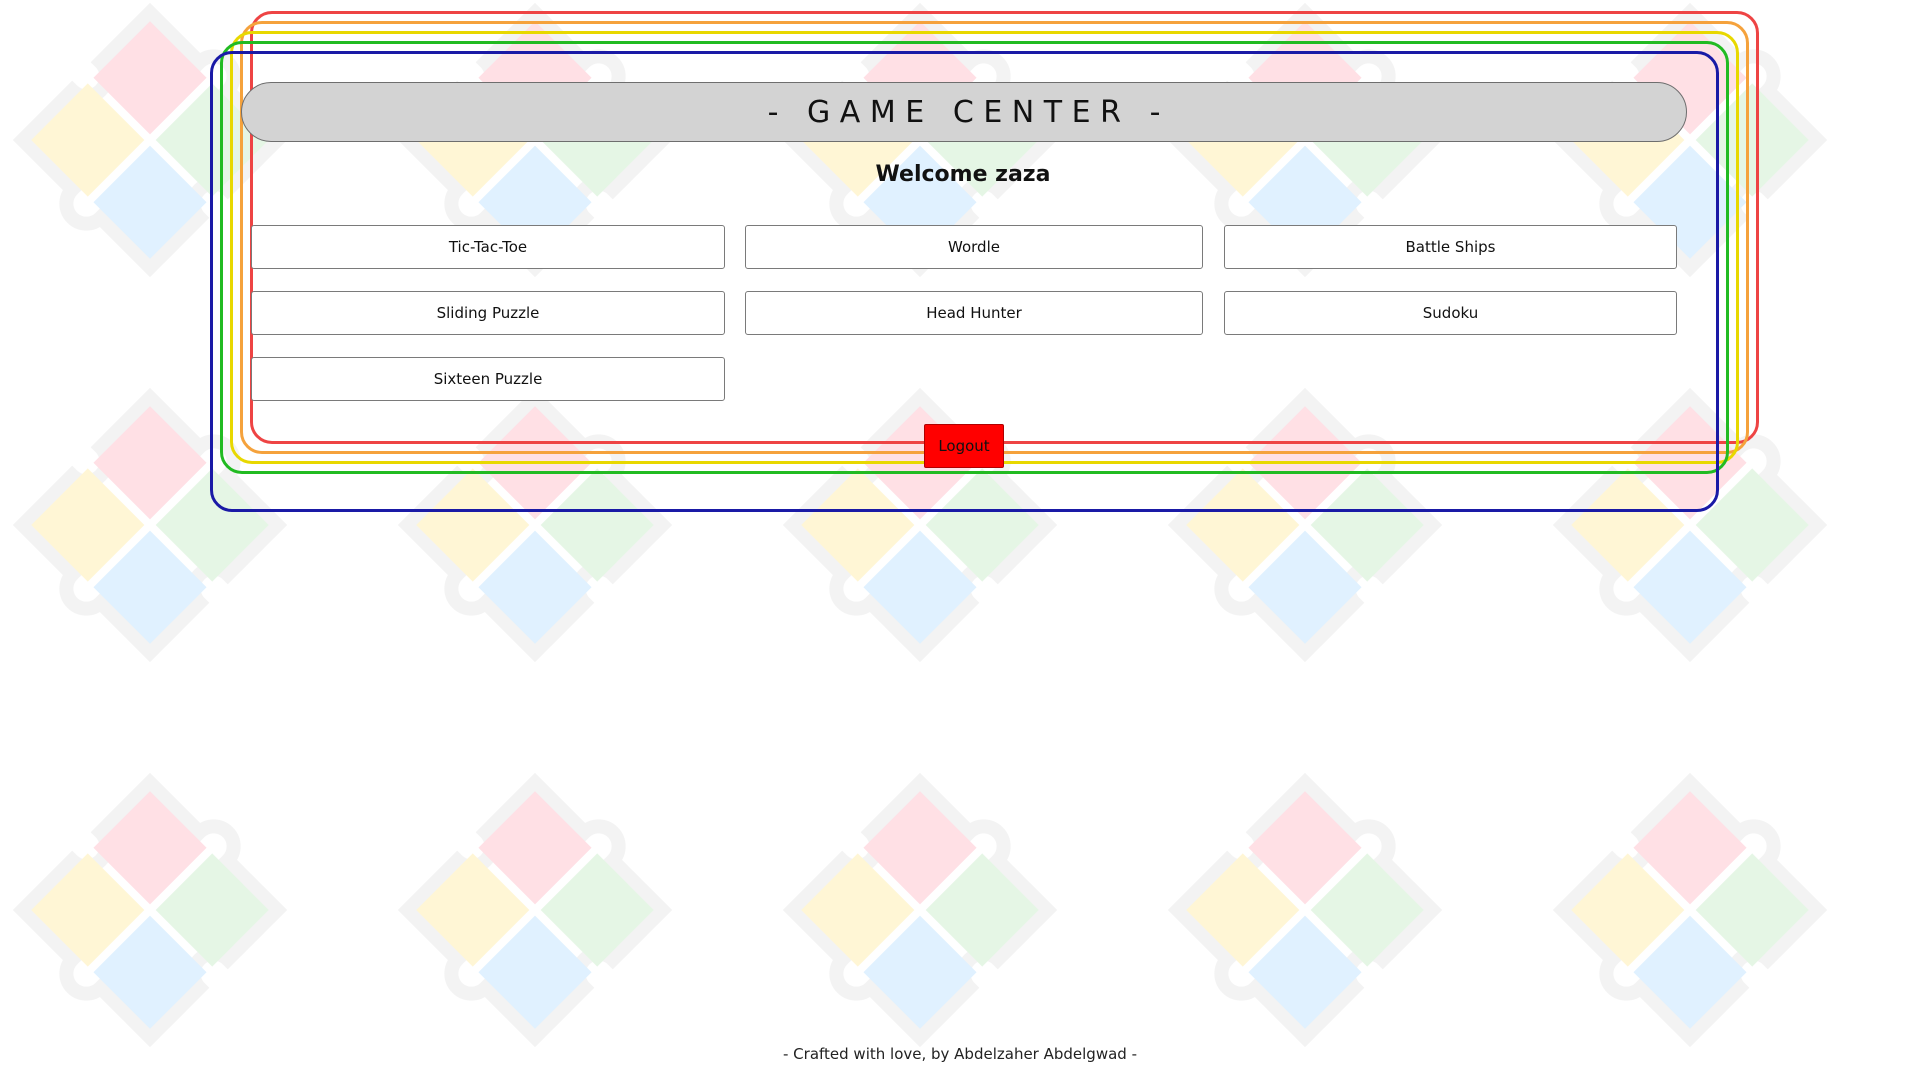  I want to click on game-button-sudoku: Sudoku, so click(1450, 313).